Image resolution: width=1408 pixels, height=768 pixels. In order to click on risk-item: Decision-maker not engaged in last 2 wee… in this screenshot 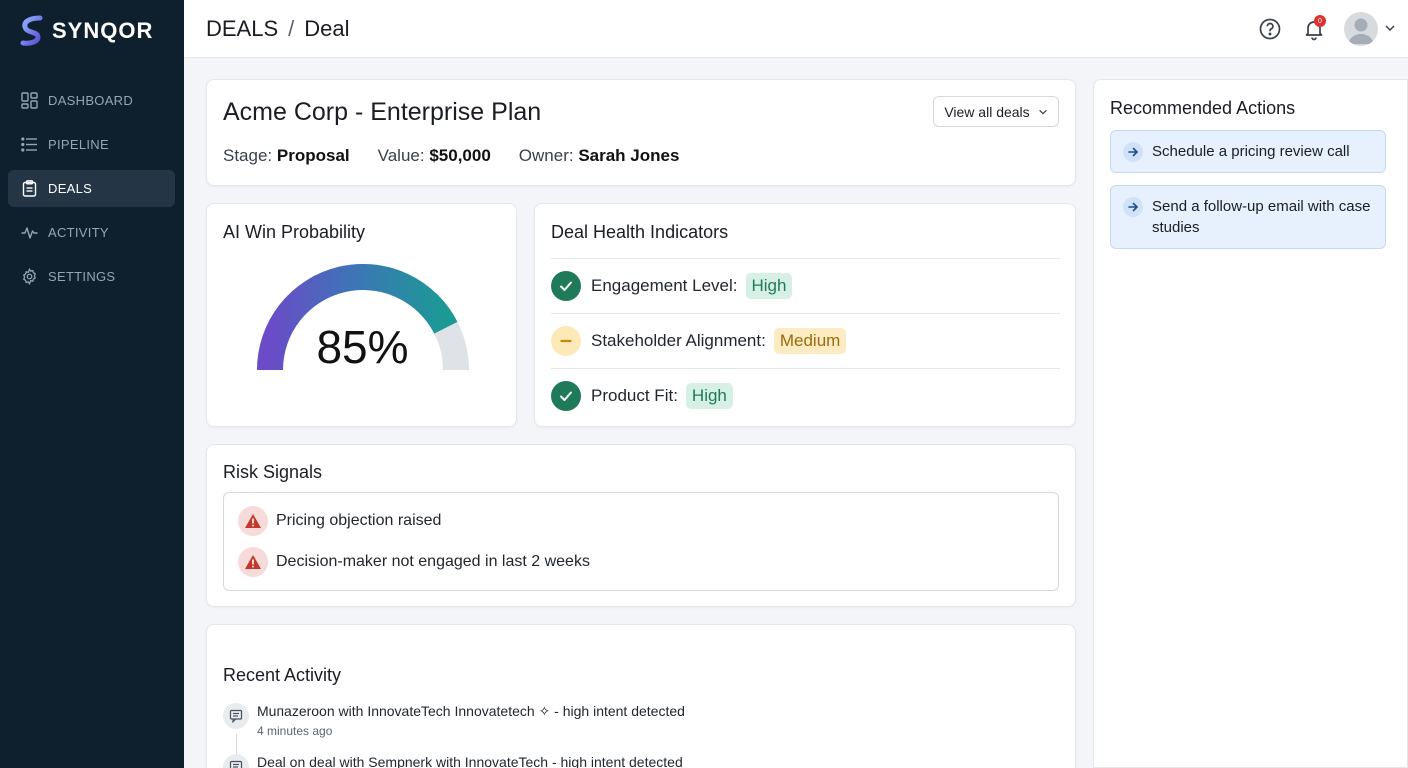, I will do `click(414, 562)`.